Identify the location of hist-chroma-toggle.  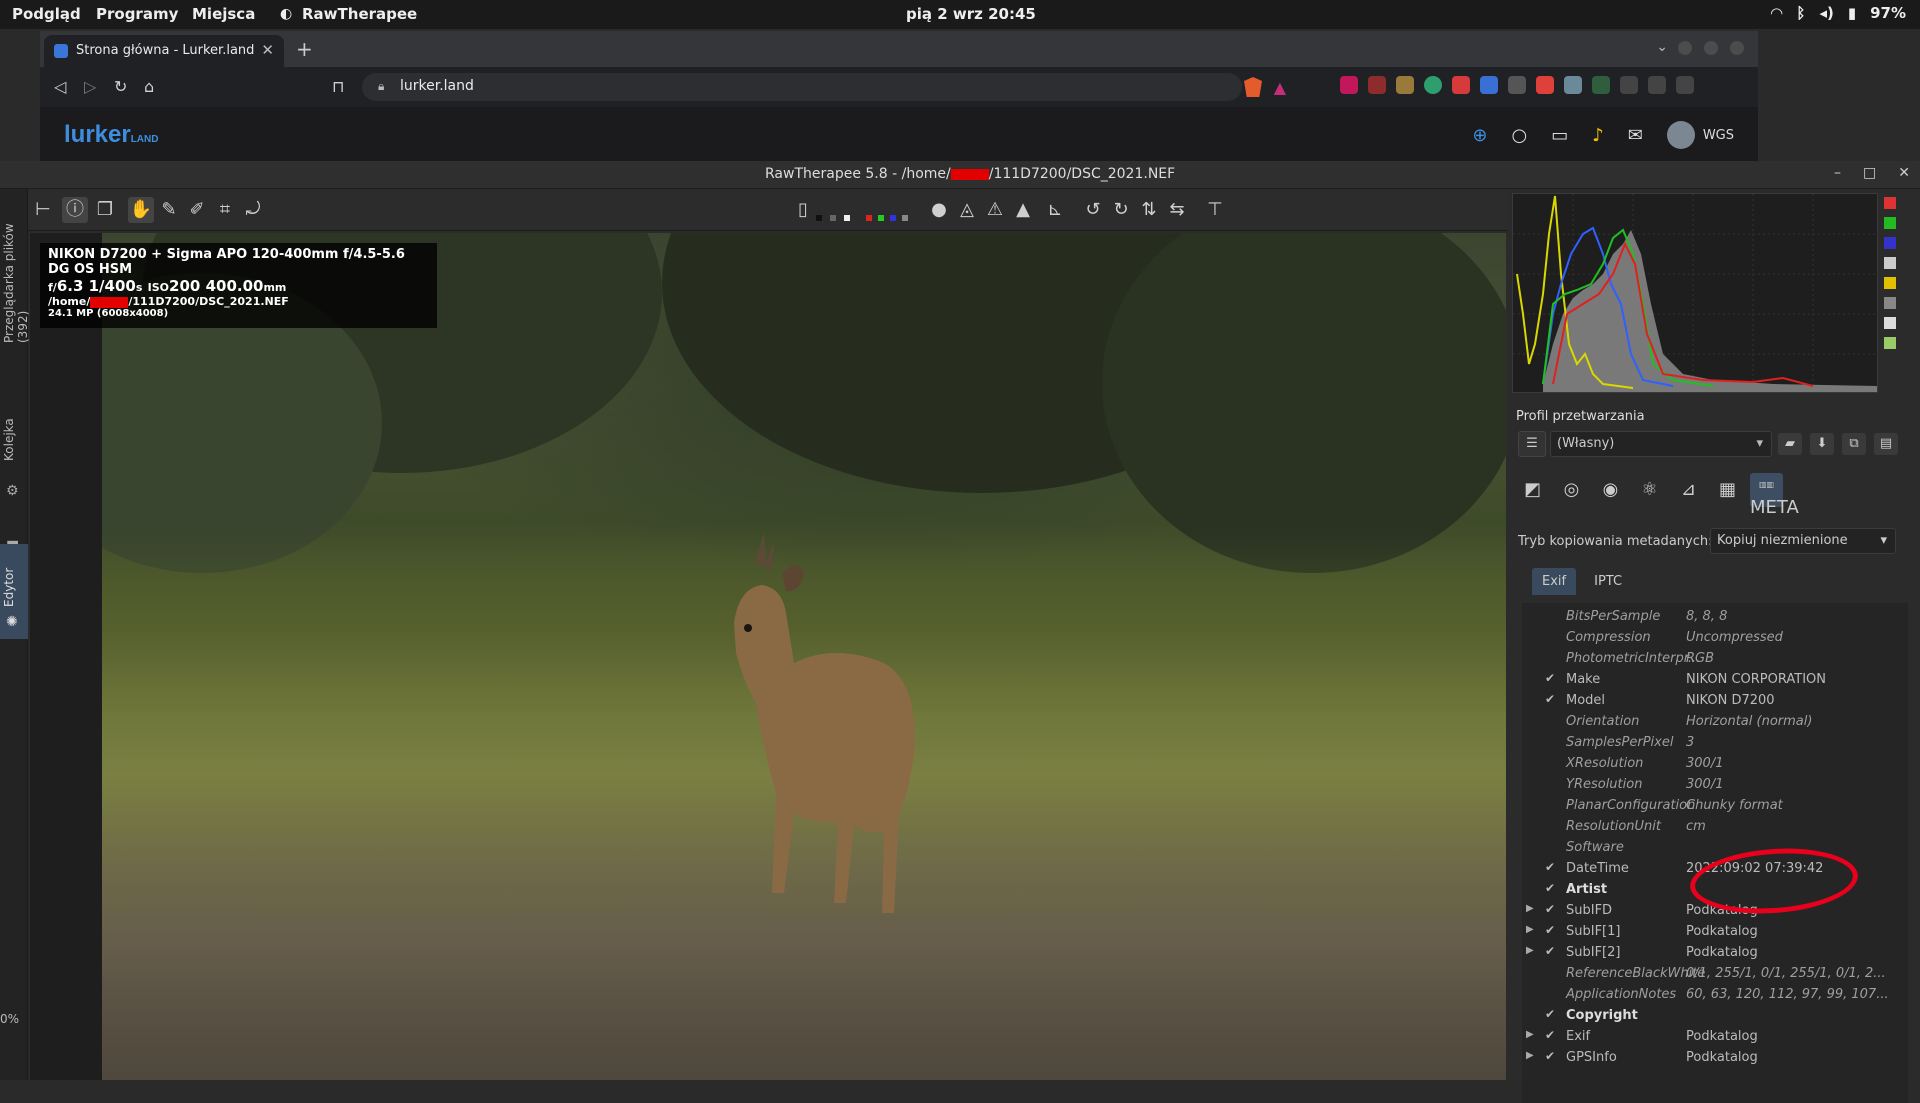
(1890, 283).